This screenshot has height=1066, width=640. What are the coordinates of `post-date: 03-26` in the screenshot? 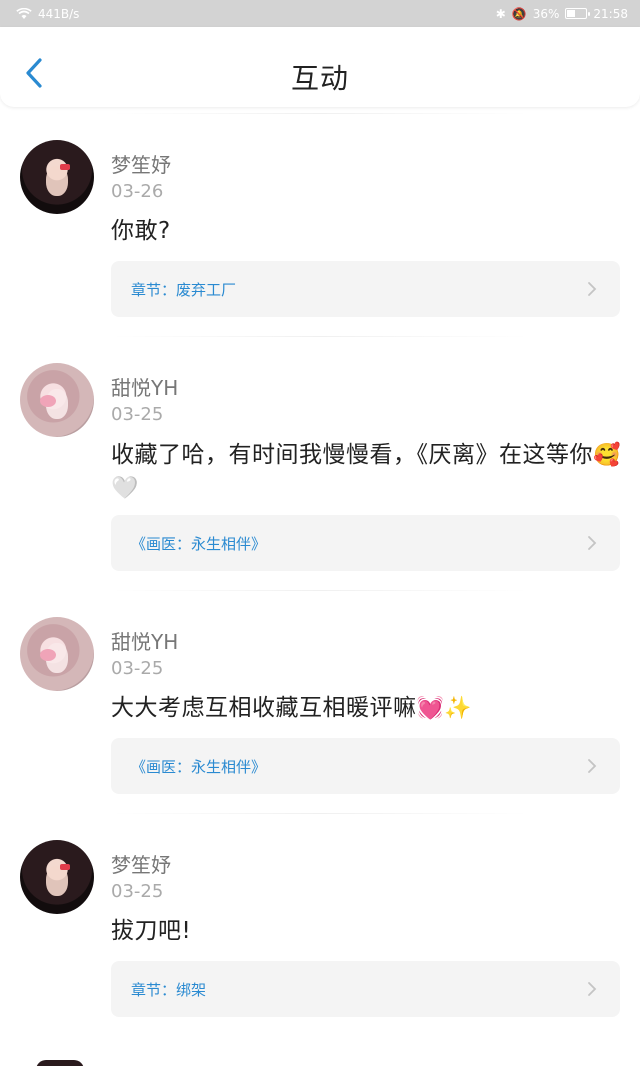 It's located at (137, 191).